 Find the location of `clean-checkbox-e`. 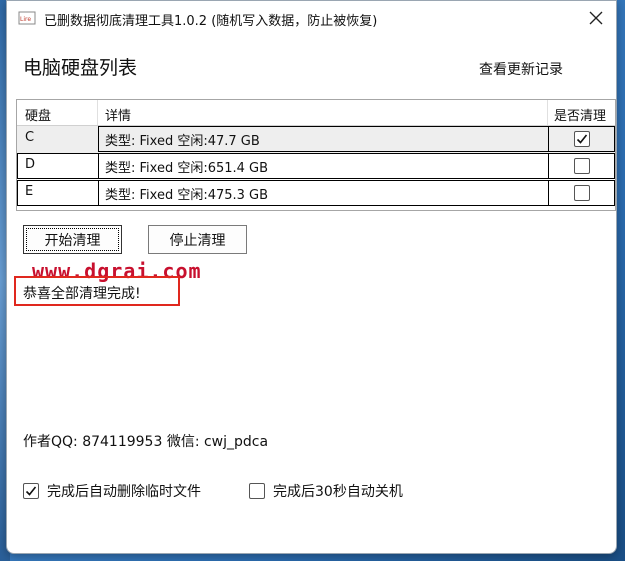

clean-checkbox-e is located at coordinates (582, 193).